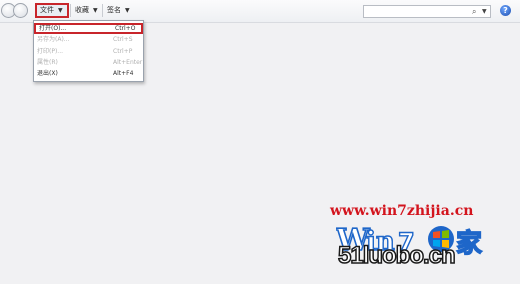  What do you see at coordinates (123, 51) in the screenshot?
I see `menu-item-shortcut: Ctrl+P` at bounding box center [123, 51].